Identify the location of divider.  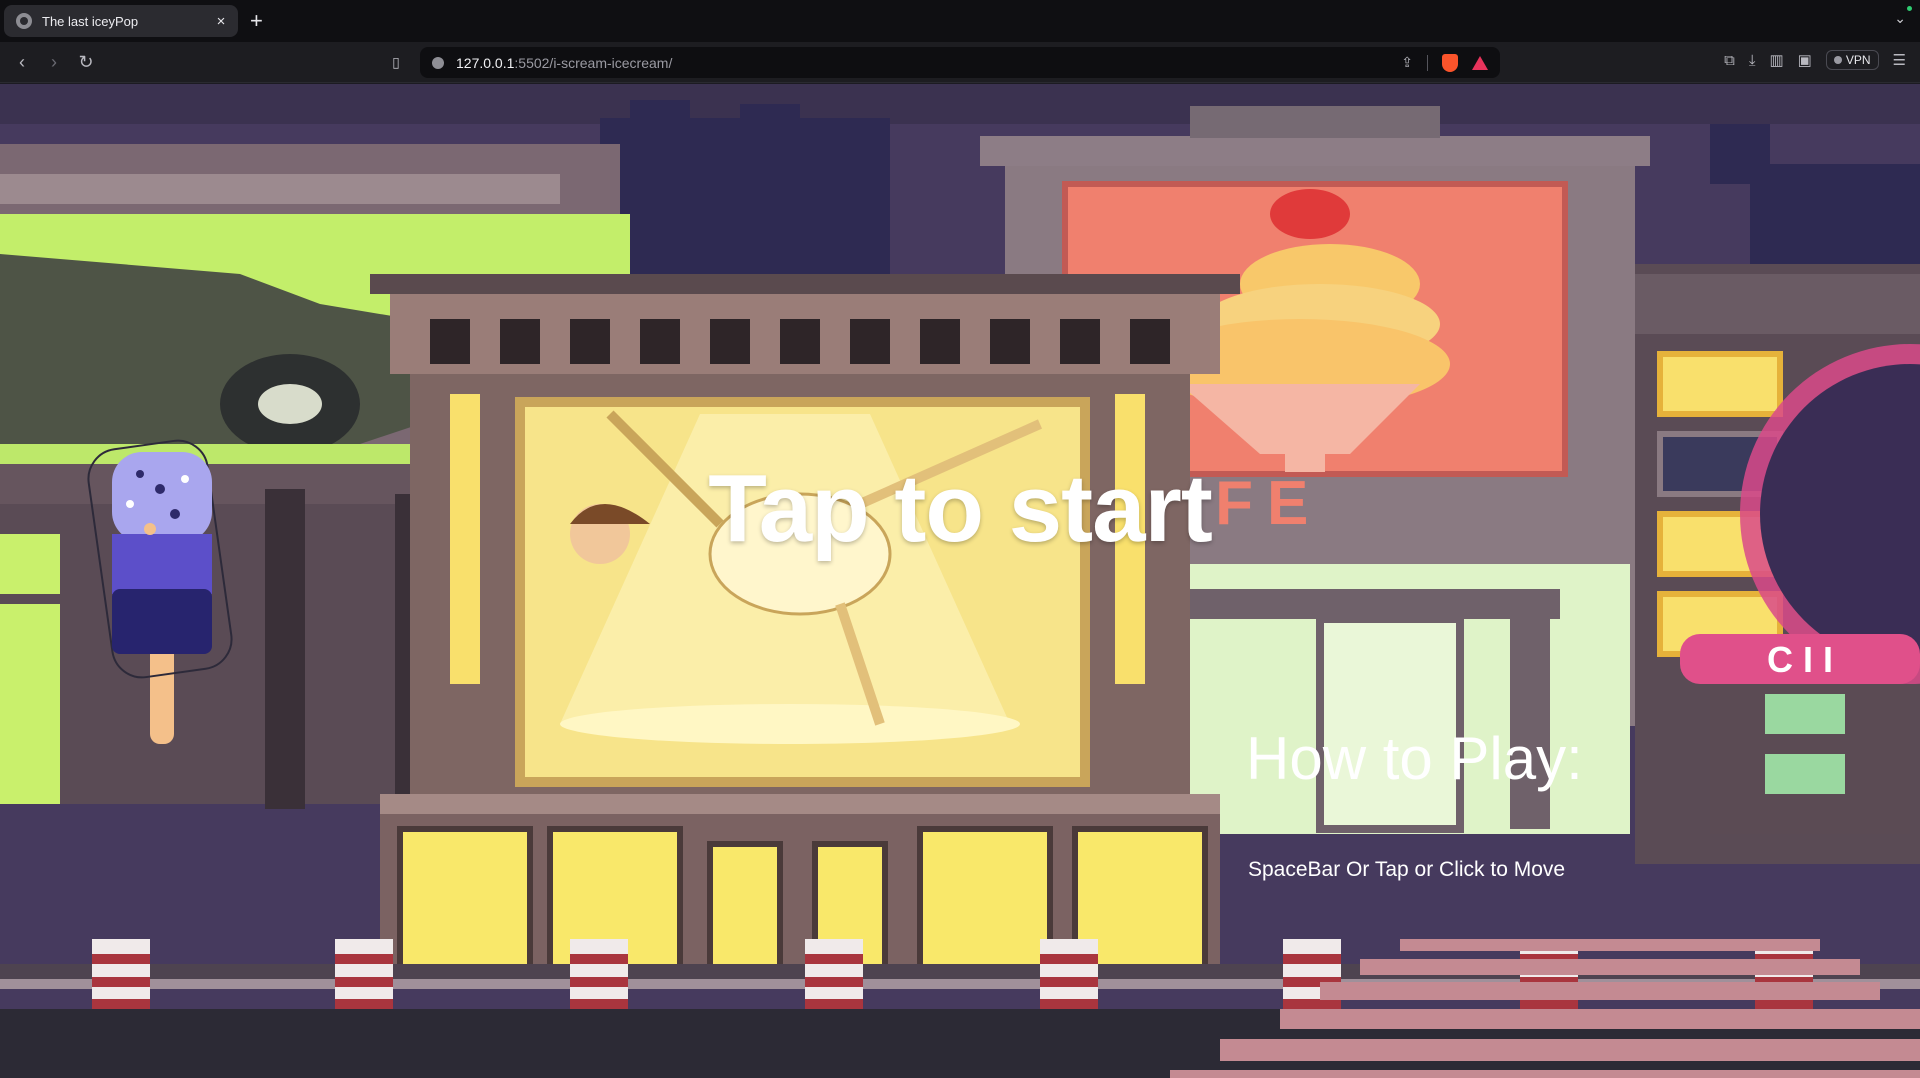
(1427, 62).